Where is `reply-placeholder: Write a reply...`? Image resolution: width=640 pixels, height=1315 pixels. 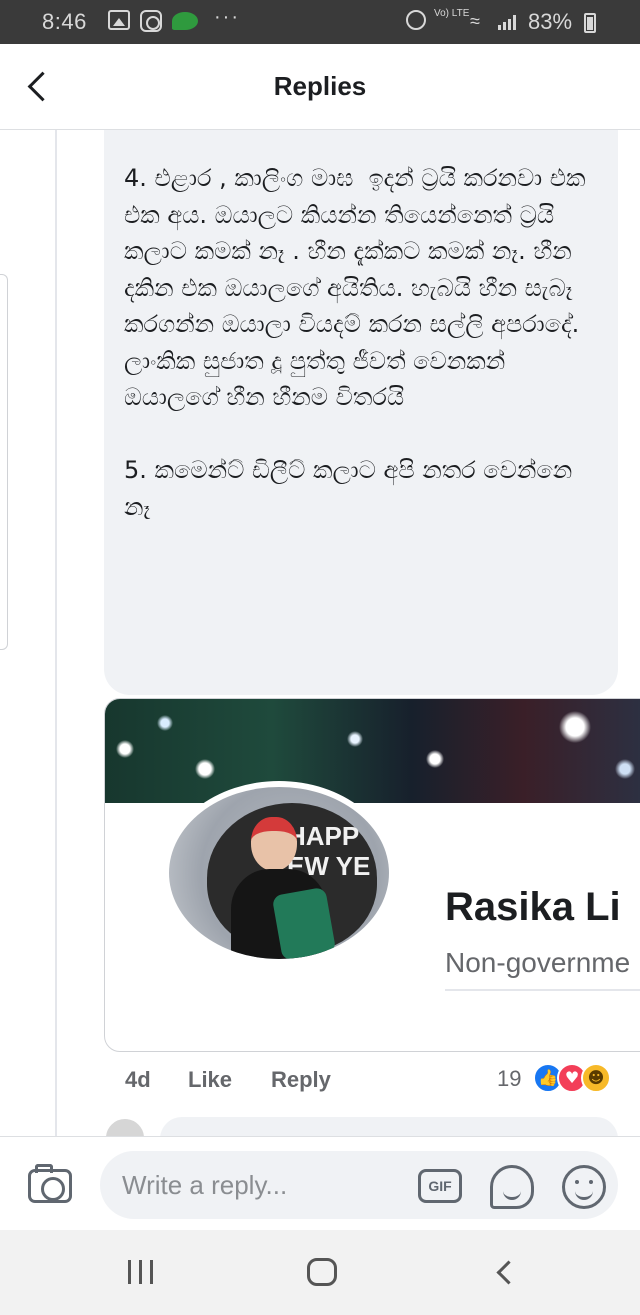
reply-placeholder: Write a reply... is located at coordinates (205, 1185).